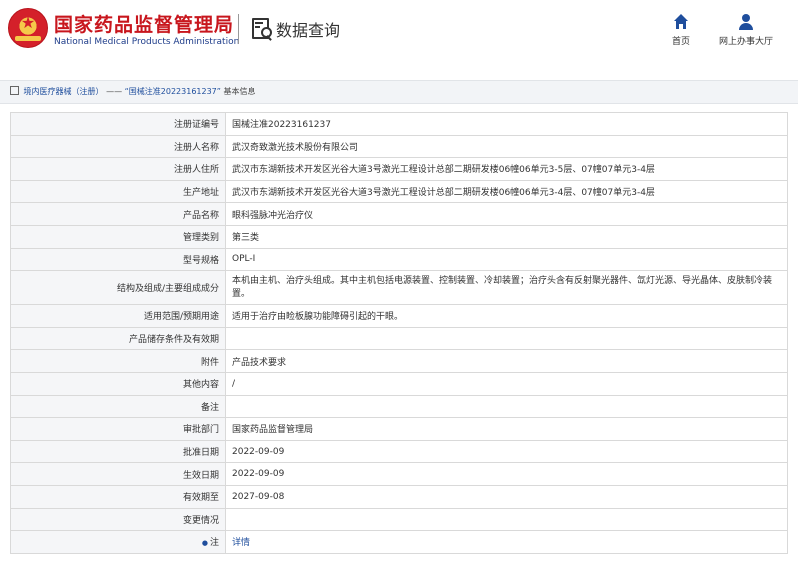 This screenshot has height=565, width=798. I want to click on row-label: 结构及组成/主要组成成分, so click(118, 288).